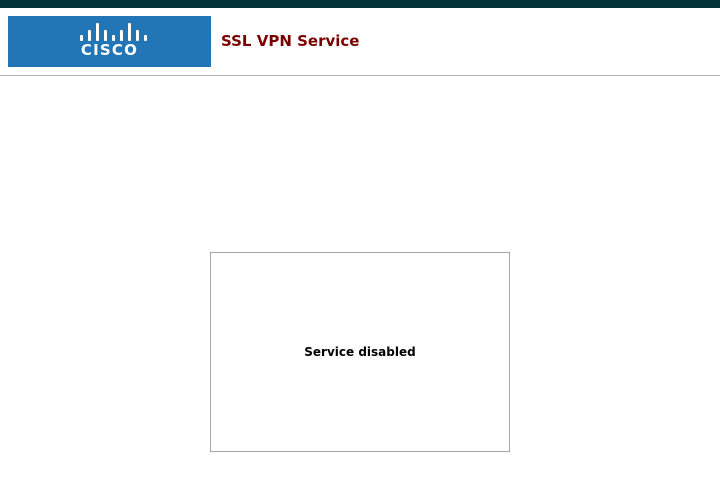 This screenshot has width=720, height=480. I want to click on top-accent-bar, so click(360, 4).